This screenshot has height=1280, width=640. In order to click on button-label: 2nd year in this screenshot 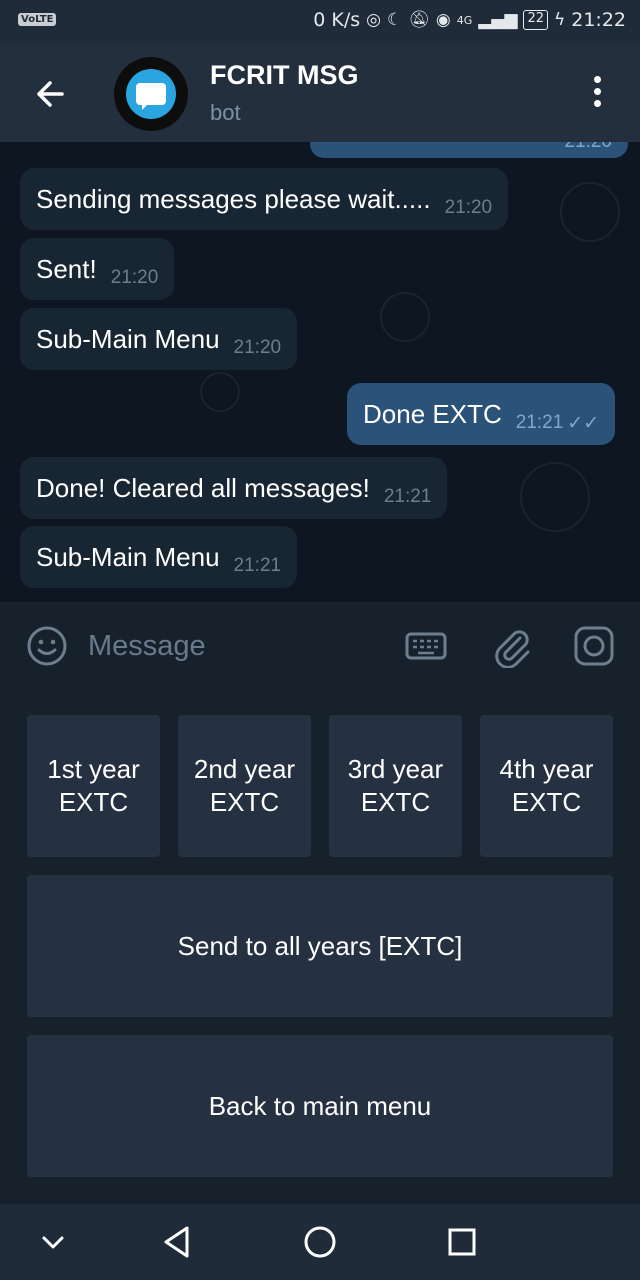, I will do `click(244, 769)`.